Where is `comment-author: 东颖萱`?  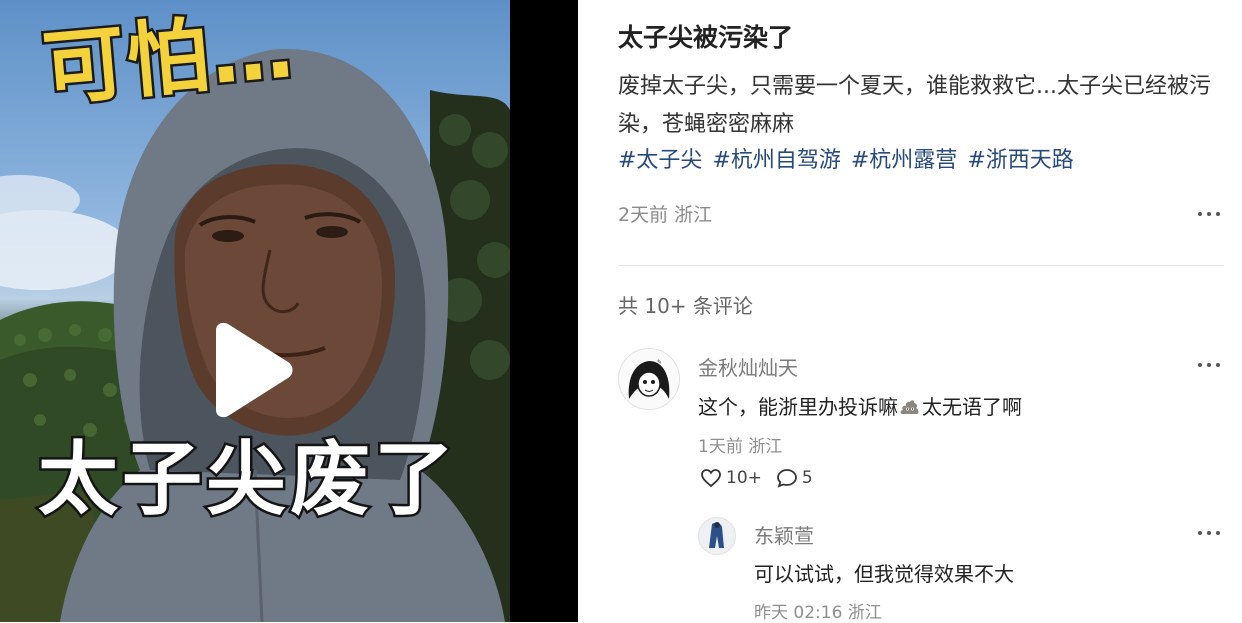
comment-author: 东颖萱 is located at coordinates (784, 534).